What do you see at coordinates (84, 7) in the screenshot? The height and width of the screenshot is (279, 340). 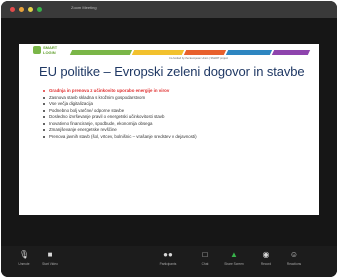 I see `window-title: Zoom Meeting` at bounding box center [84, 7].